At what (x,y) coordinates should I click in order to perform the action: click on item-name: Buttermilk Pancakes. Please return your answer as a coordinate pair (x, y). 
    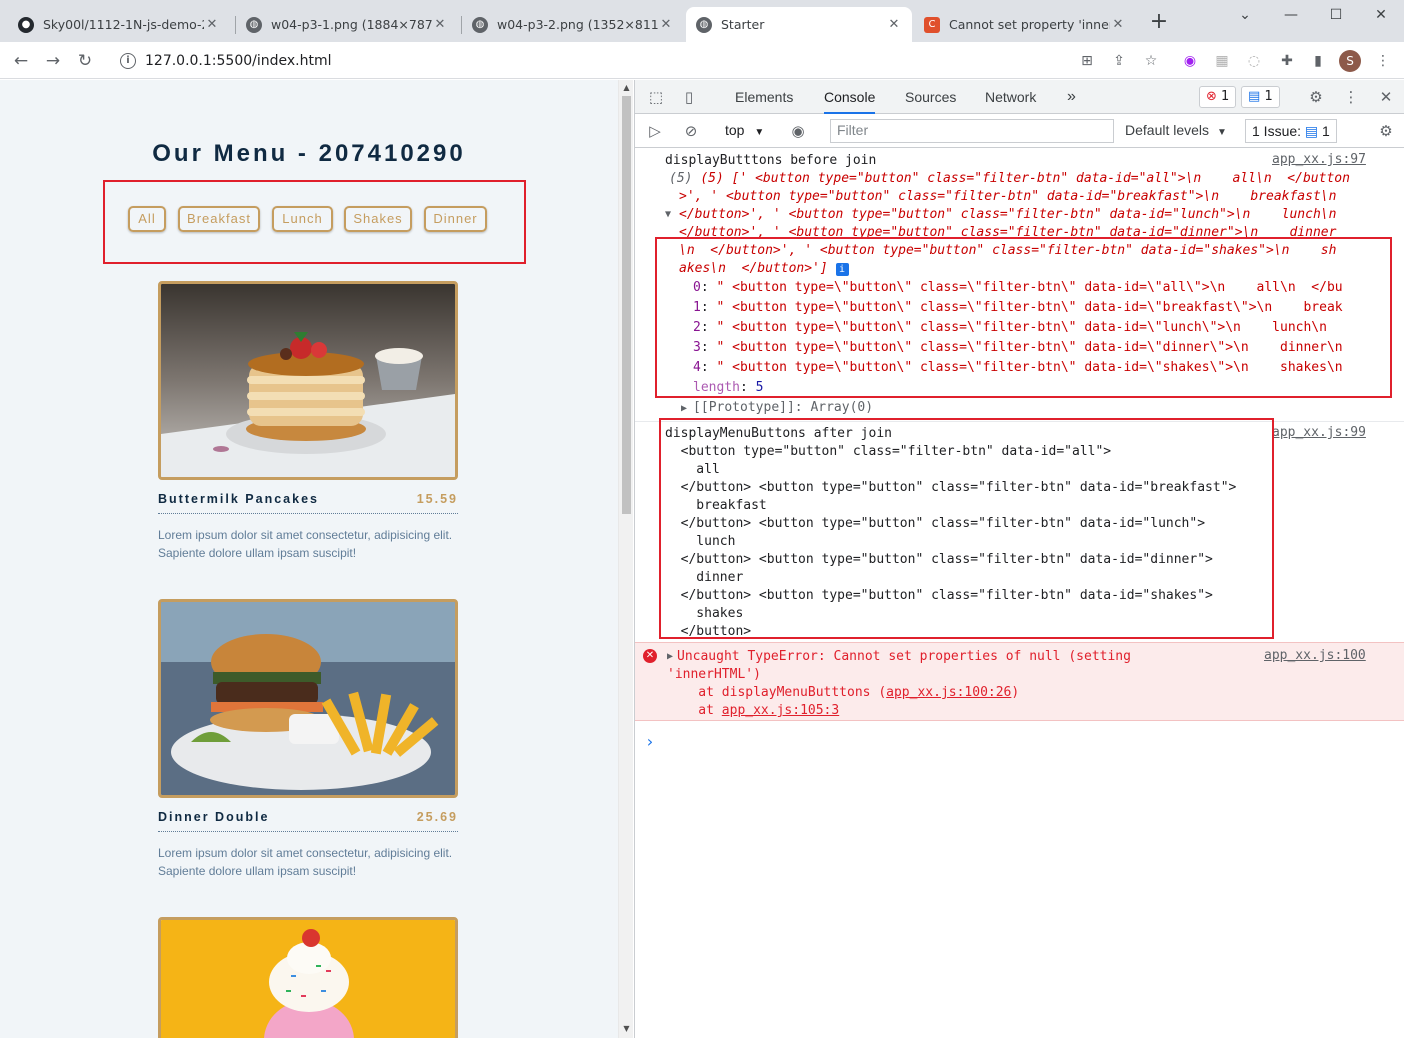
    Looking at the image, I should click on (238, 499).